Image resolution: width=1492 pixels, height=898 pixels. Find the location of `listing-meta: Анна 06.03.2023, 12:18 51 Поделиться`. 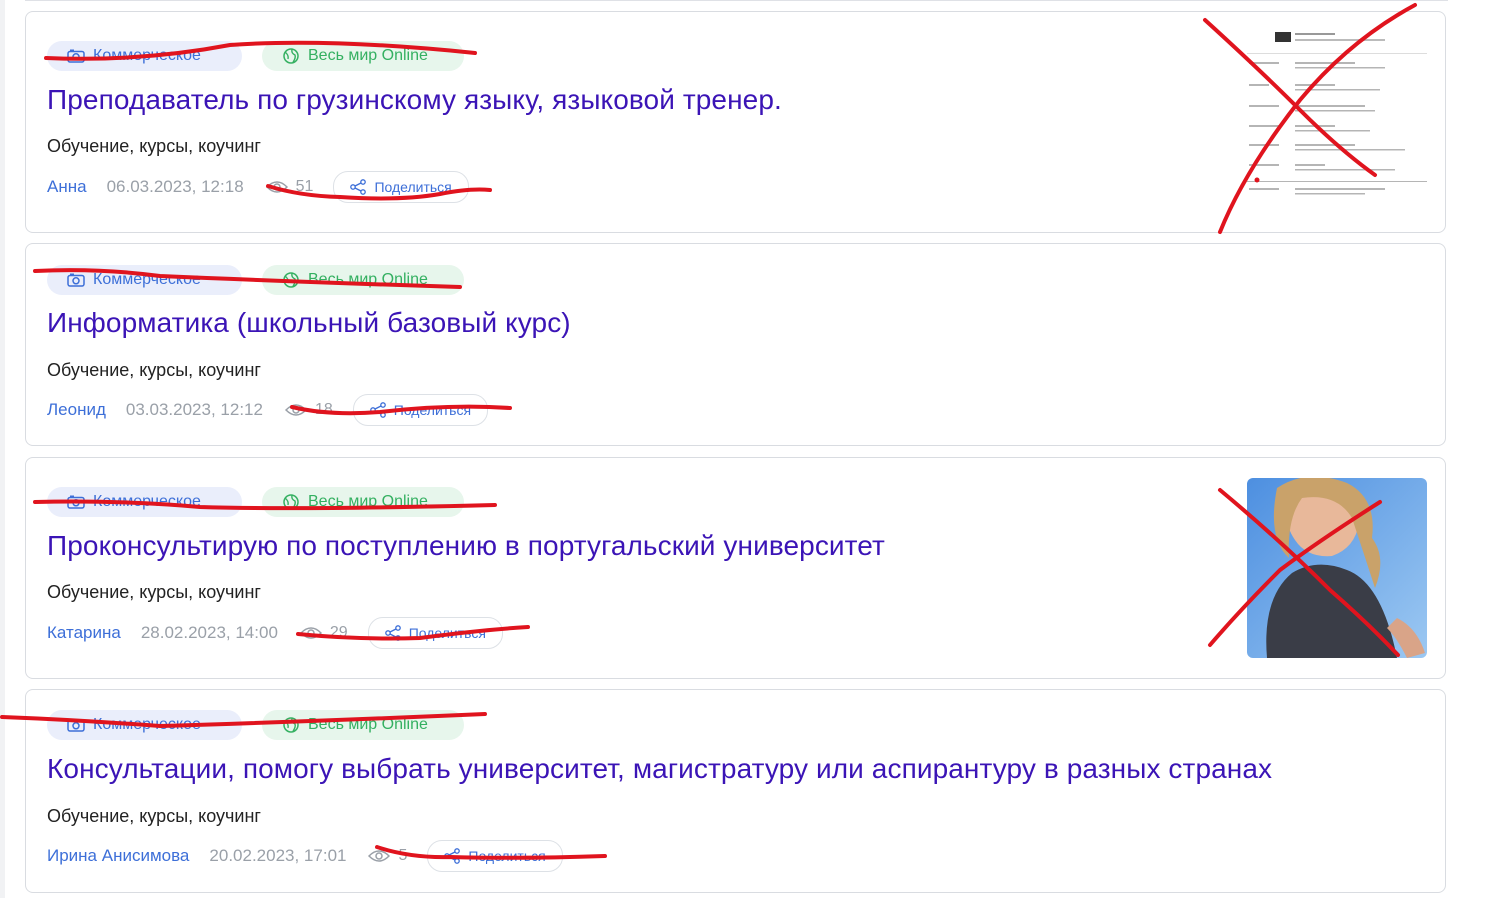

listing-meta: Анна 06.03.2023, 12:18 51 Поделиться is located at coordinates (258, 187).